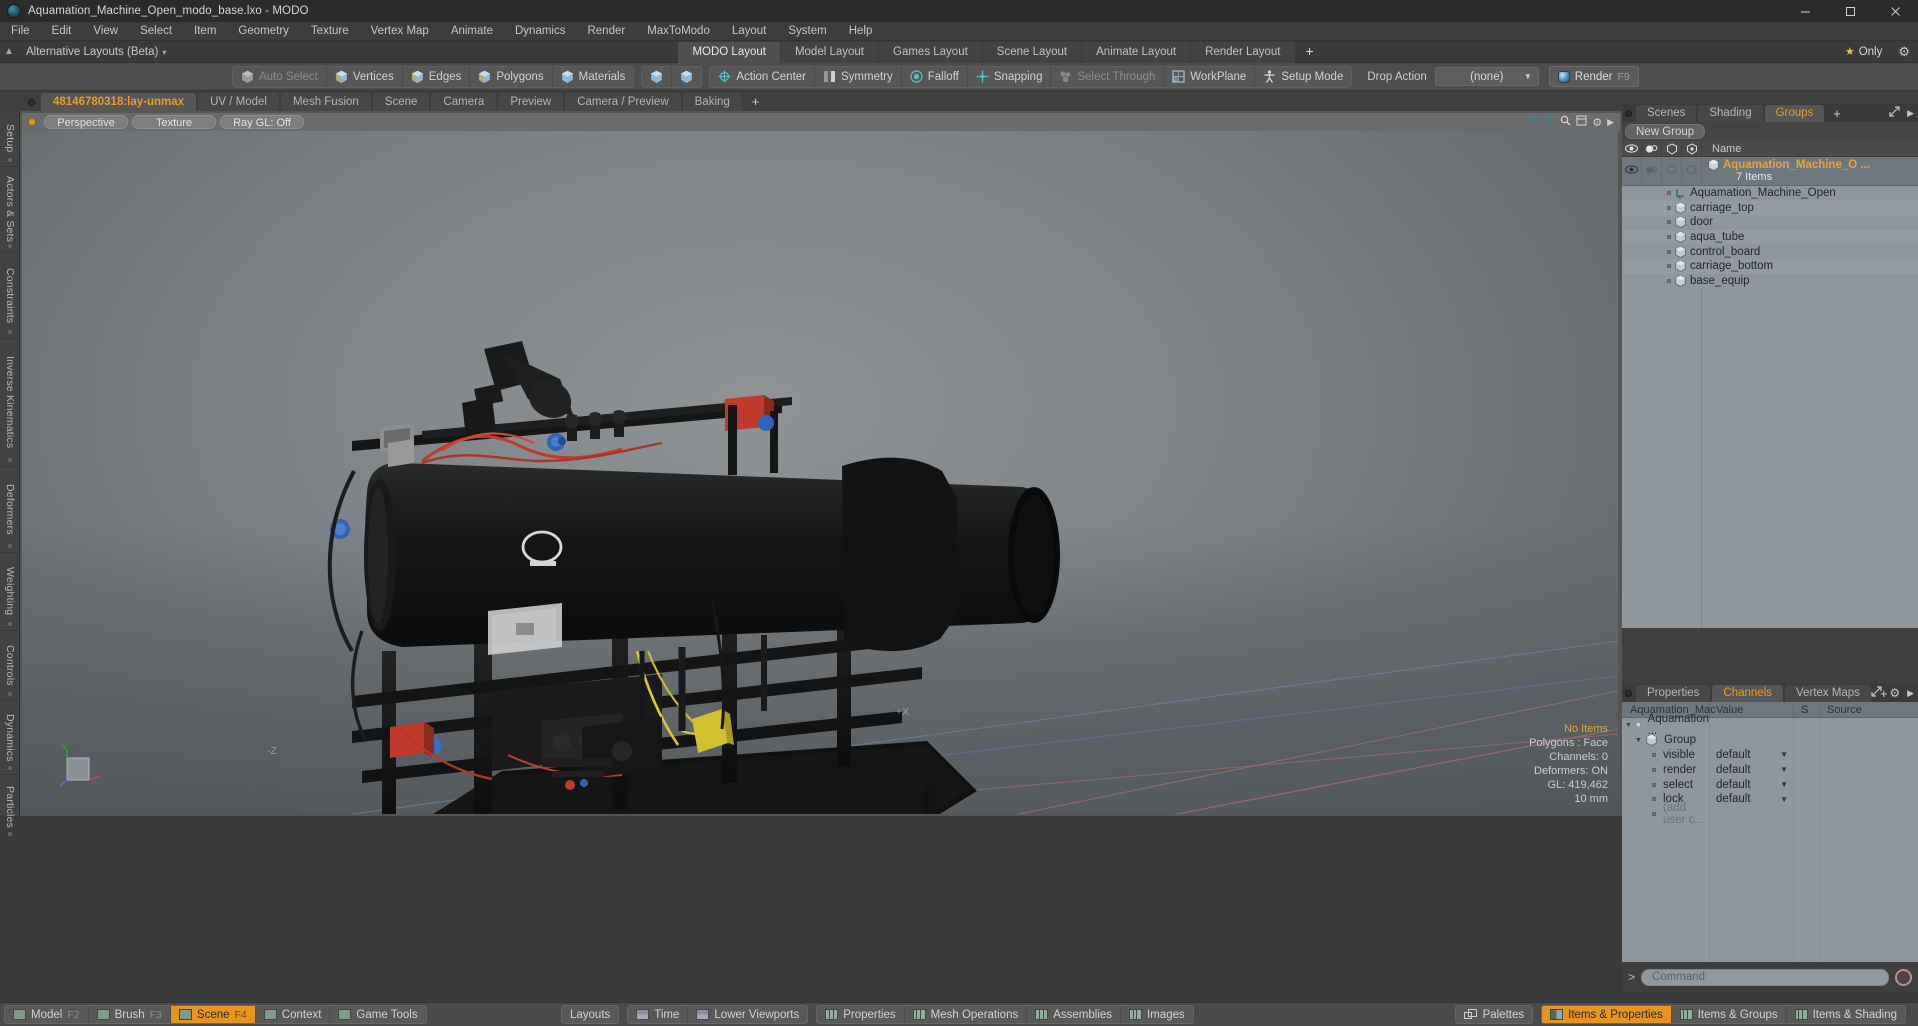 The height and width of the screenshot is (1026, 1918). Describe the element at coordinates (686, 77) in the screenshot. I see `toolbar-cube-pivot-button` at that location.